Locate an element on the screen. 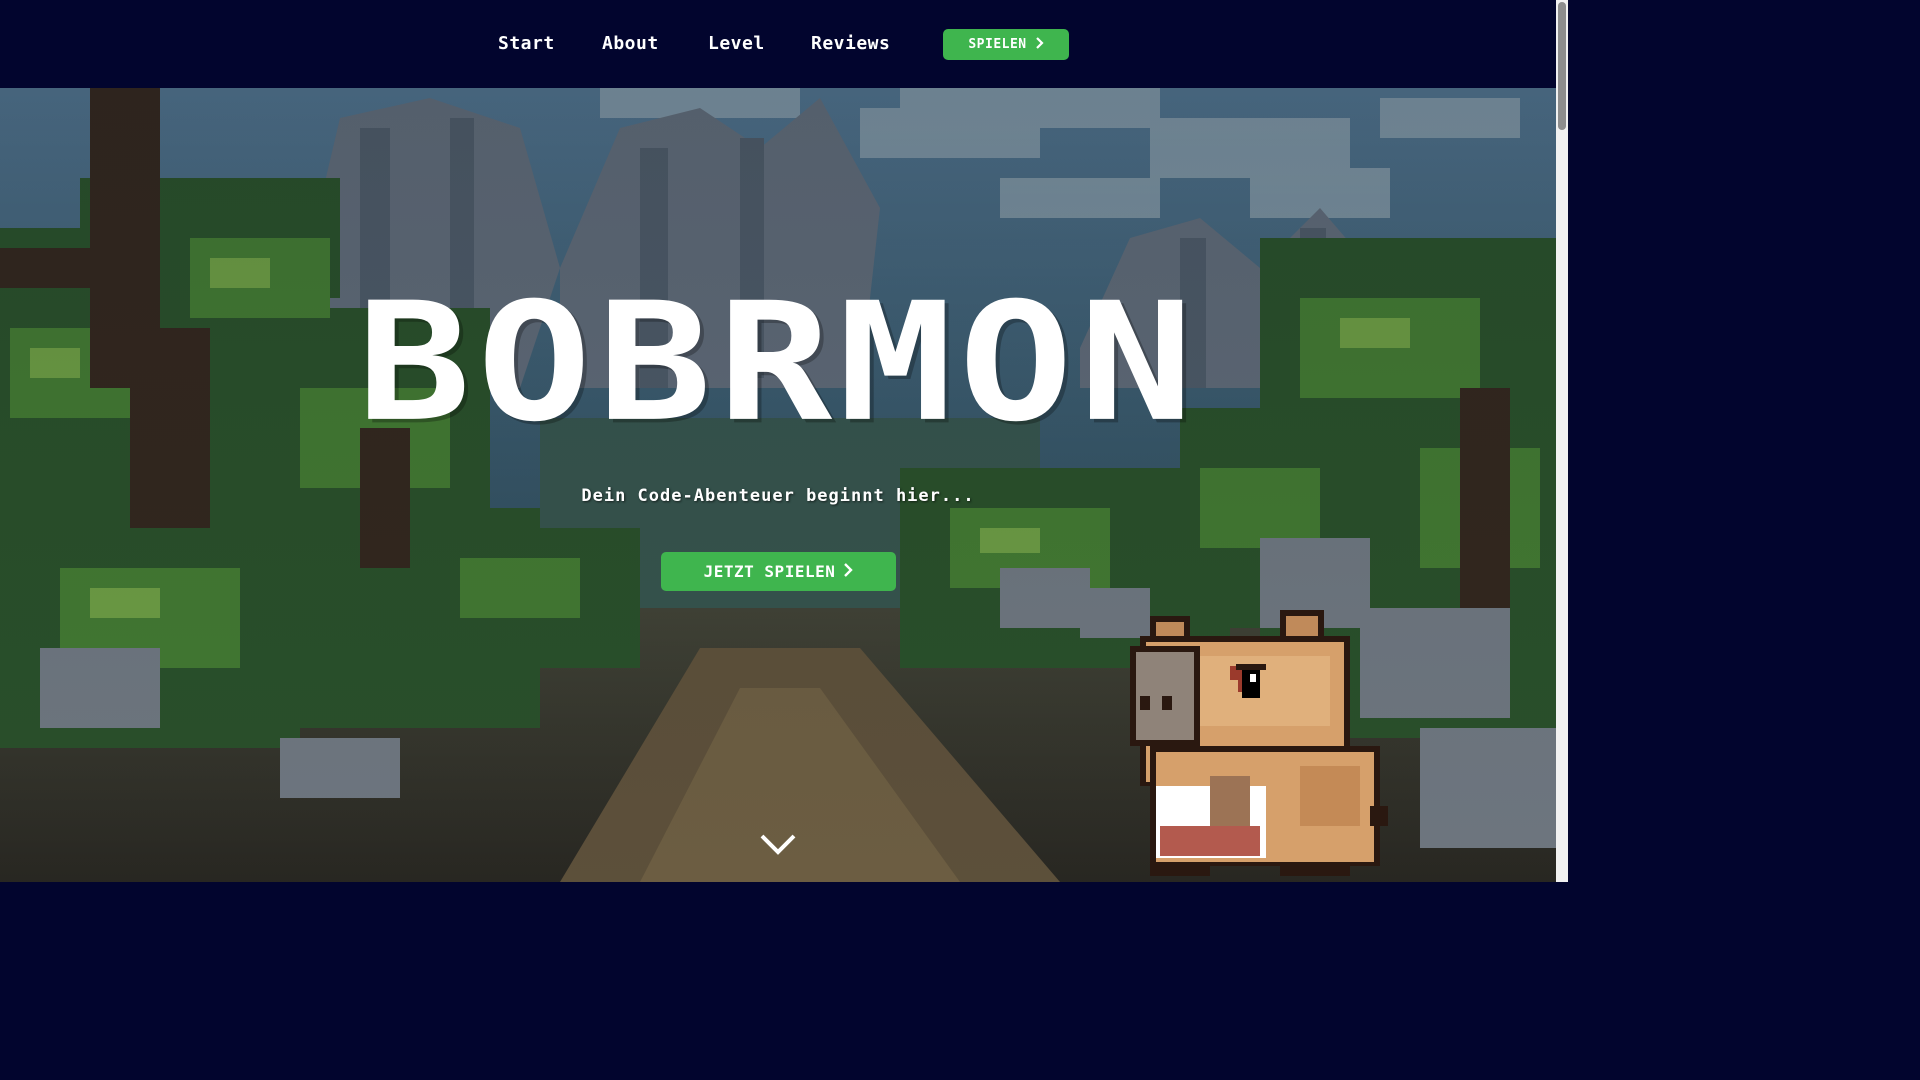 This screenshot has height=1080, width=1920. chevron-down-icon is located at coordinates (778, 844).